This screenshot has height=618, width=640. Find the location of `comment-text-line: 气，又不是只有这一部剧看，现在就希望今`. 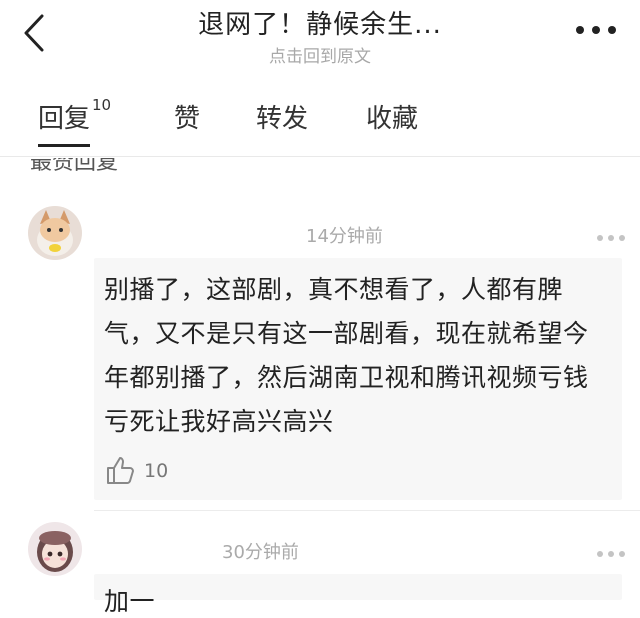

comment-text-line: 气，又不是只有这一部剧看，现在就希望今 is located at coordinates (346, 333).